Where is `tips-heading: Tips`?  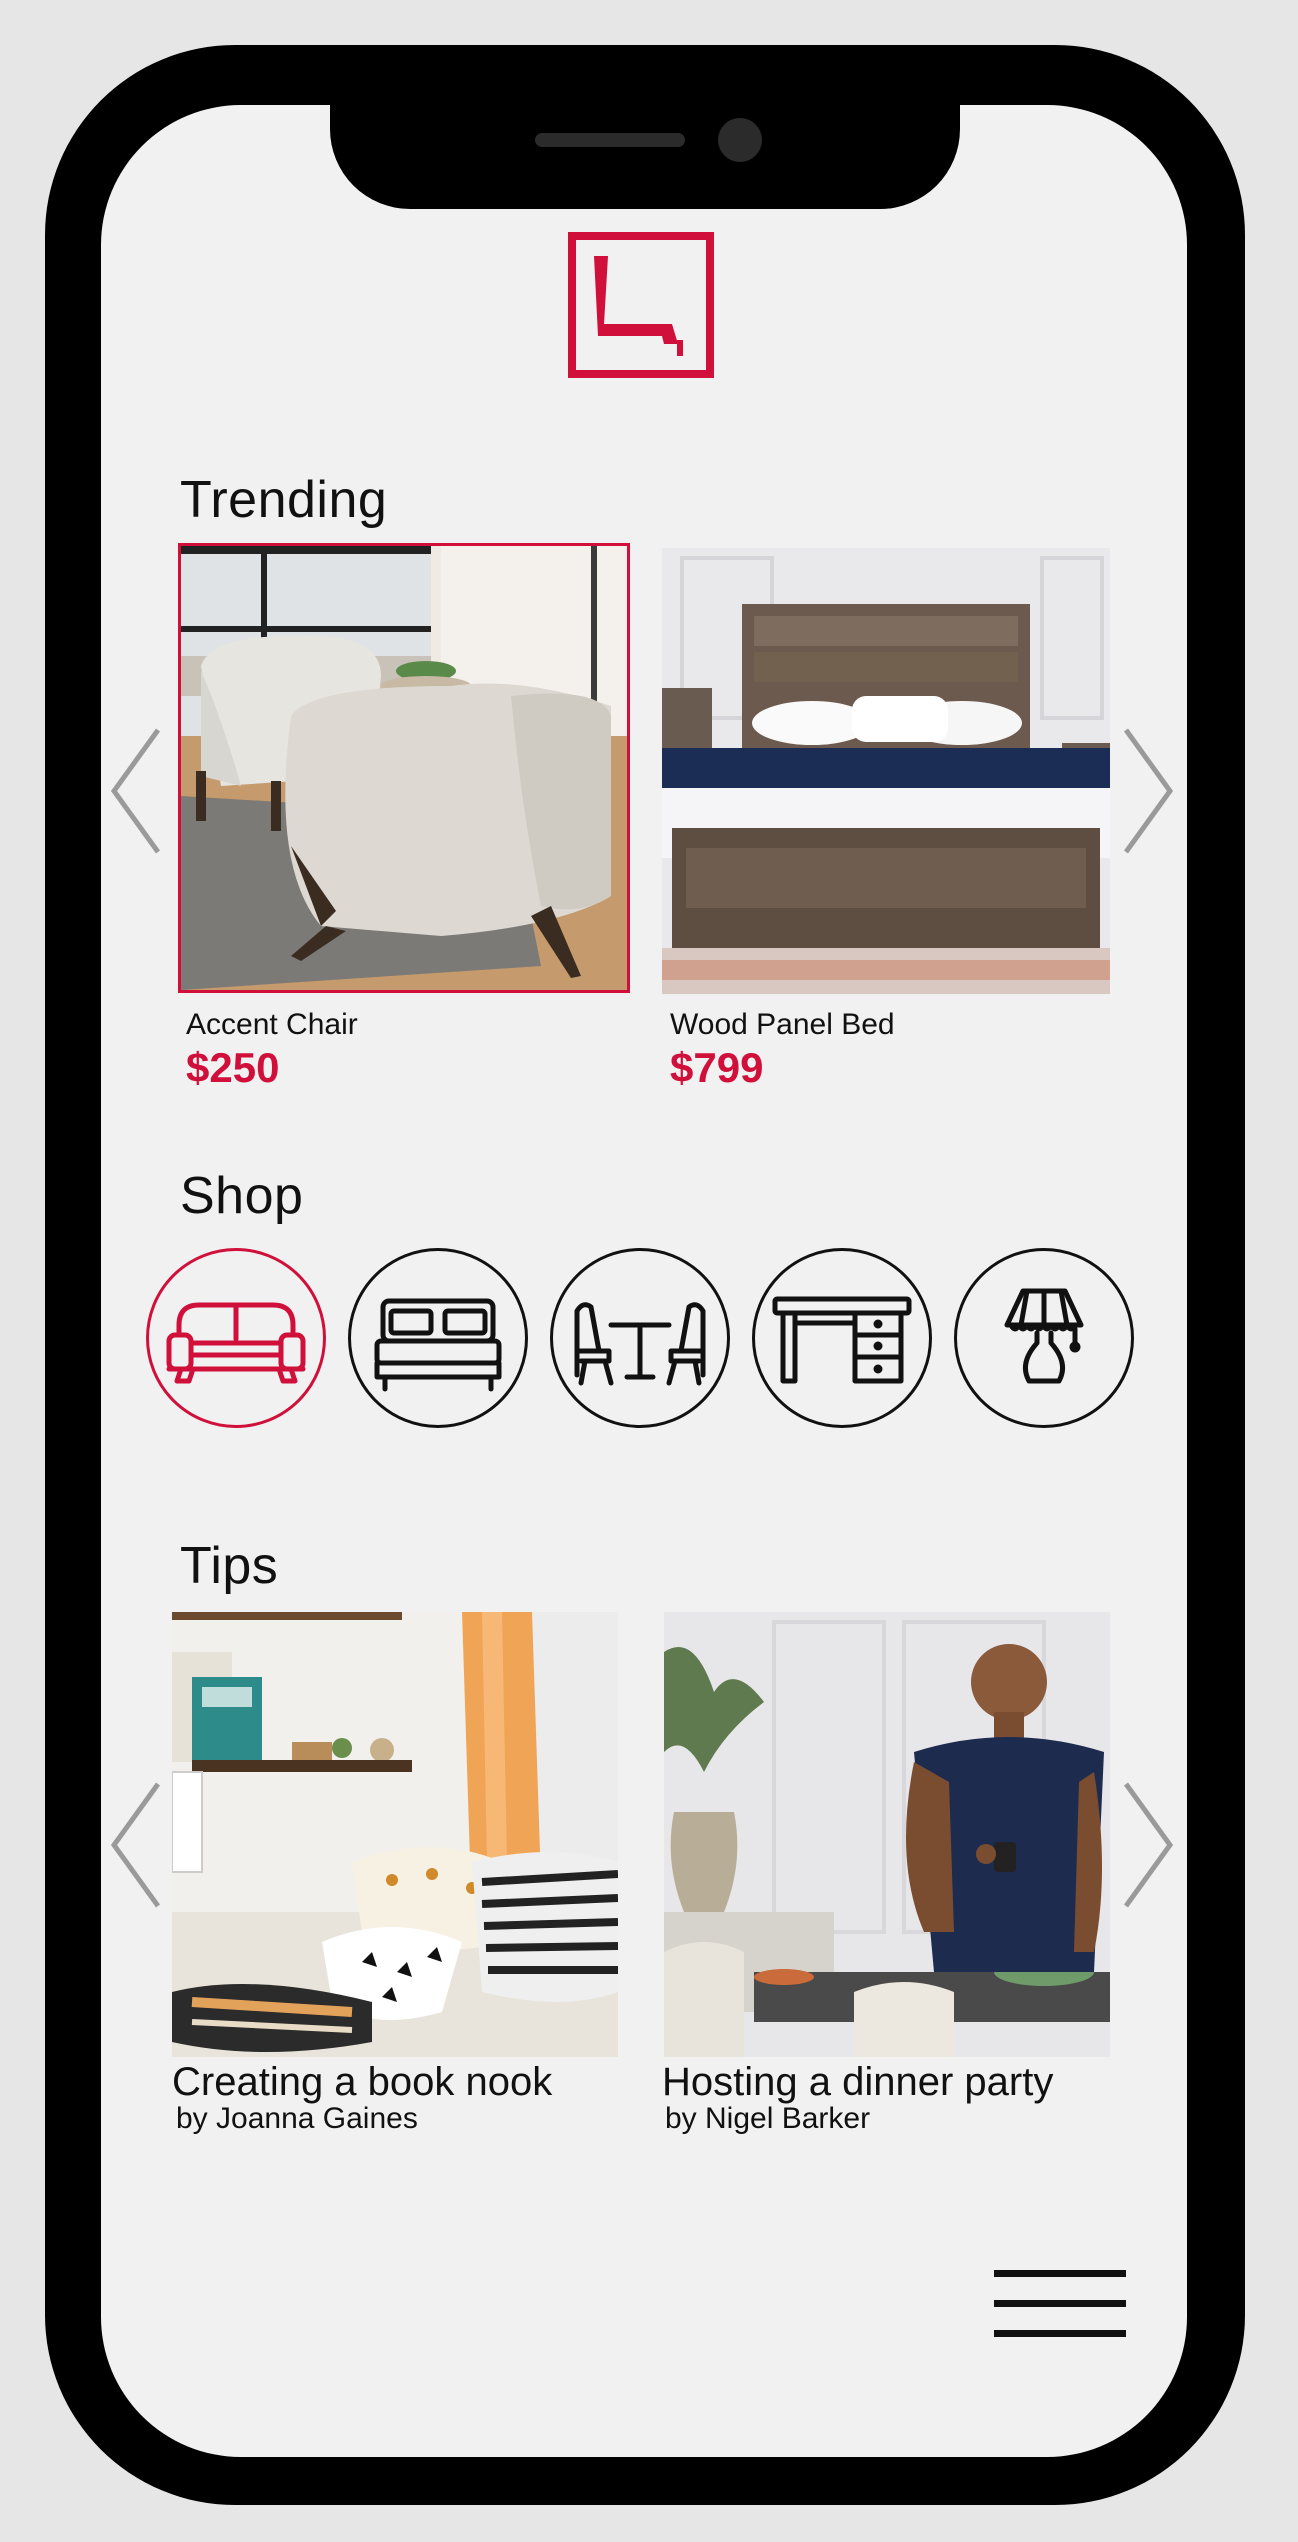
tips-heading: Tips is located at coordinates (229, 1566).